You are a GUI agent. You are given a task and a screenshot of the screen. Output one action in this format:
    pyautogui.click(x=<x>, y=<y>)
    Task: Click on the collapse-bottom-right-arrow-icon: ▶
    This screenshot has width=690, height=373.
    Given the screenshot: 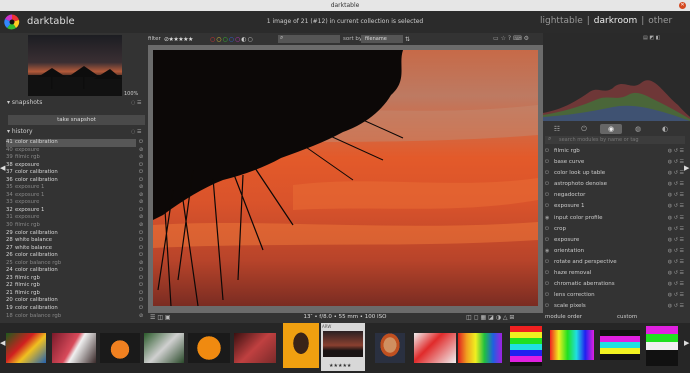 What is the action you would take?
    pyautogui.click(x=686, y=343)
    